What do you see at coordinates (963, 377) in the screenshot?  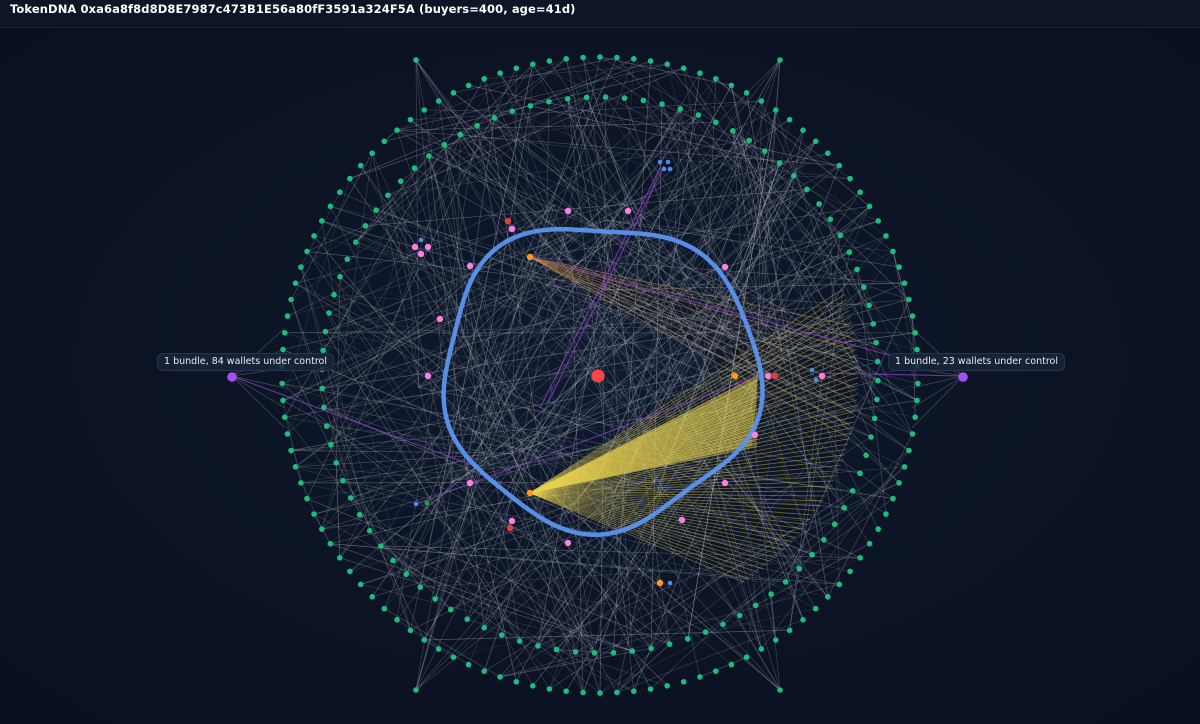 I see `bundle-node-right` at bounding box center [963, 377].